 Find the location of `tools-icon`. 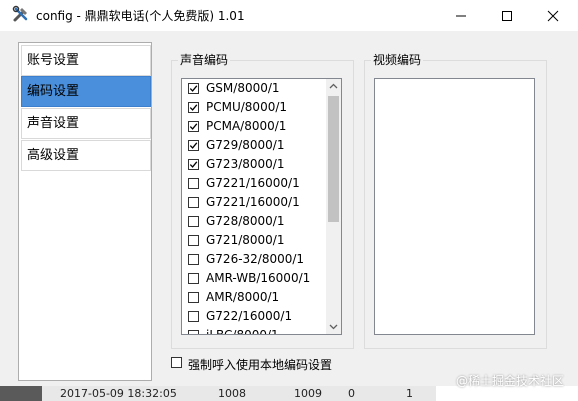

tools-icon is located at coordinates (21, 14).